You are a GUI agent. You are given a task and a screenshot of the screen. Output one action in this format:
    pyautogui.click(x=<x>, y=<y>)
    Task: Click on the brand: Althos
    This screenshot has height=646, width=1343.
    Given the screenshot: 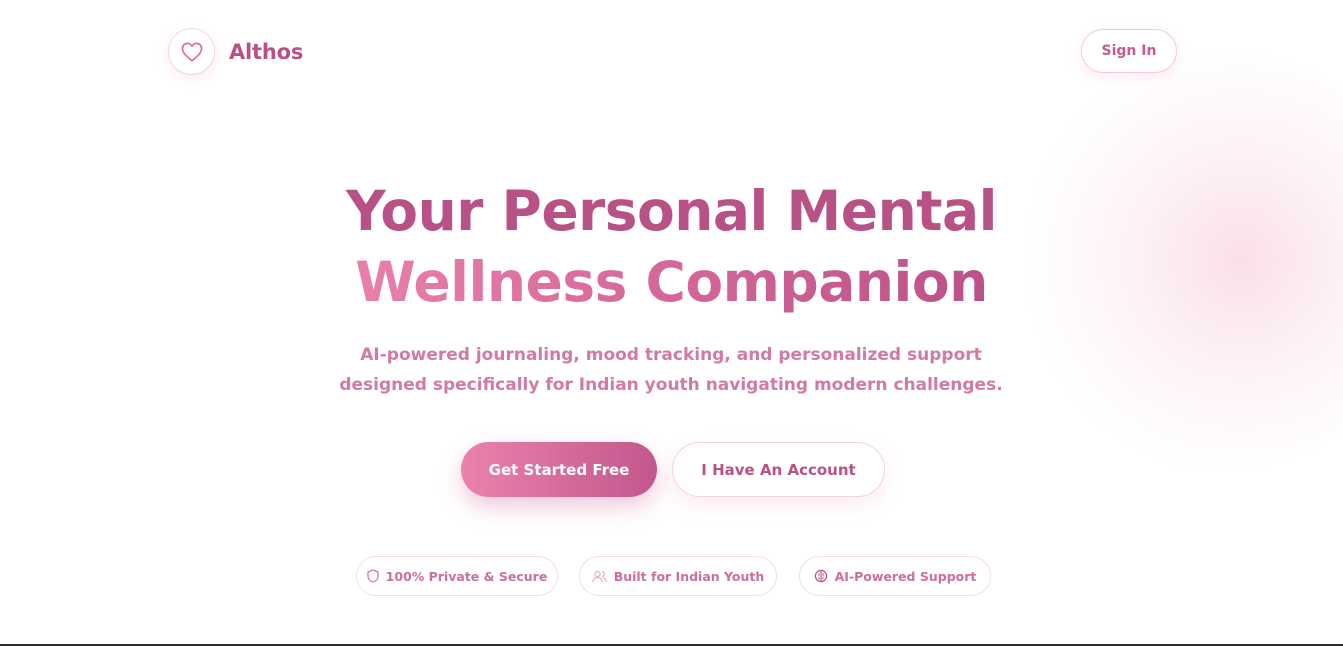 What is the action you would take?
    pyautogui.click(x=236, y=51)
    